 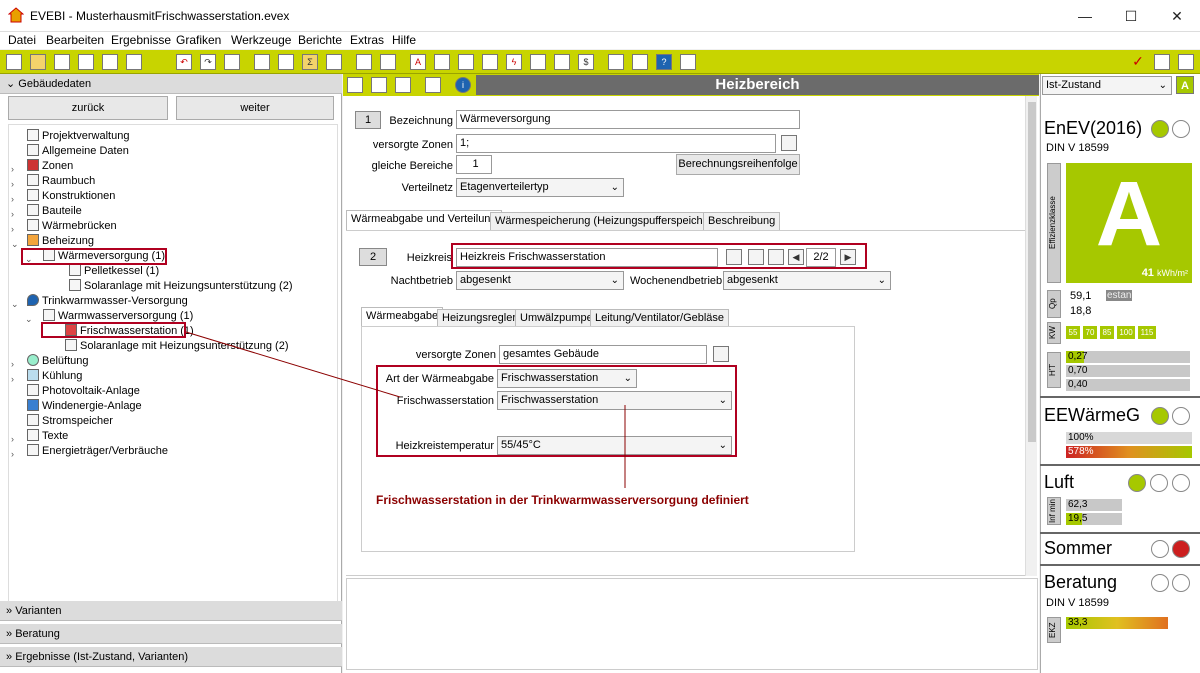 I want to click on kw-label: KW, so click(x=1054, y=333).